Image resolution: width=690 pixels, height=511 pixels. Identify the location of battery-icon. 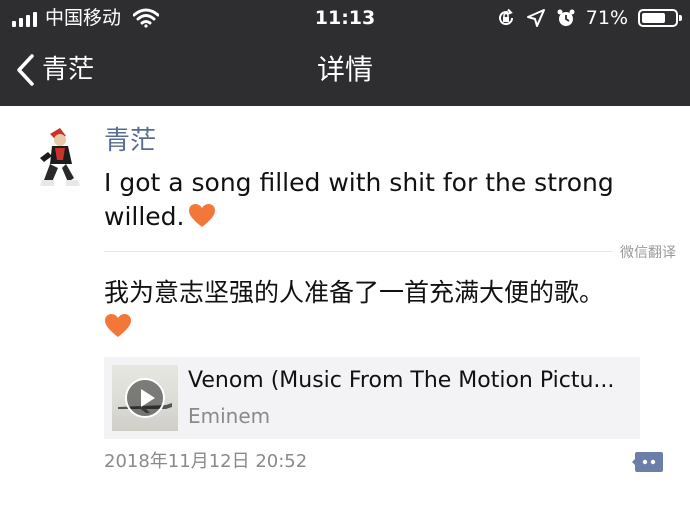
(660, 18).